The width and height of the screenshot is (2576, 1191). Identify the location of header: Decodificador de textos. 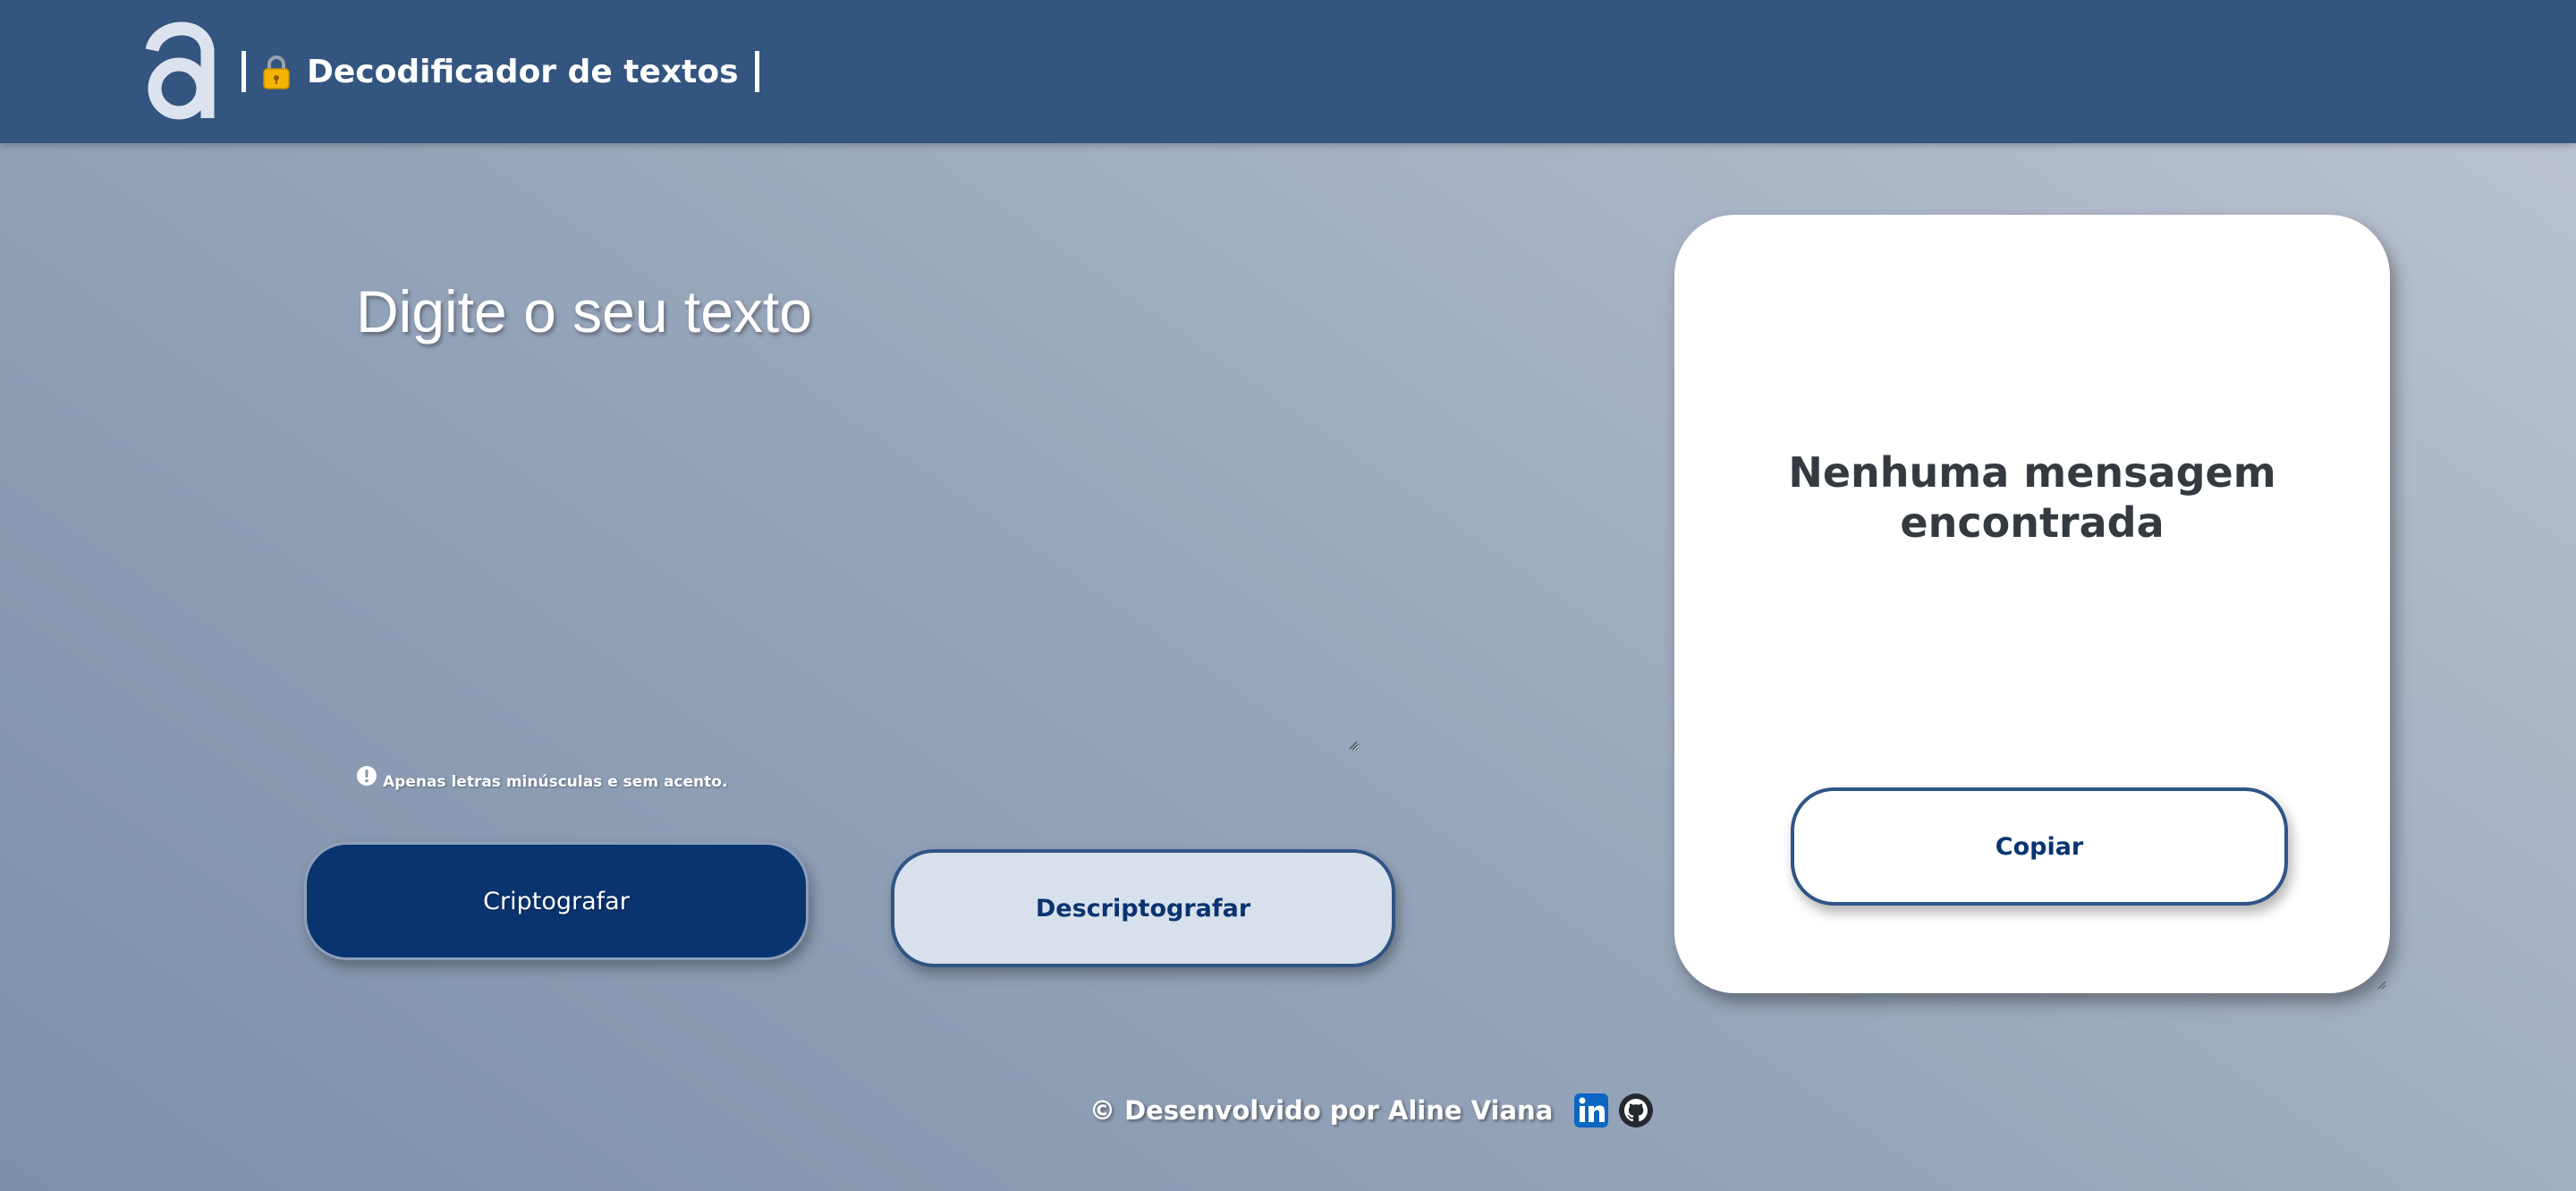
(1288, 71).